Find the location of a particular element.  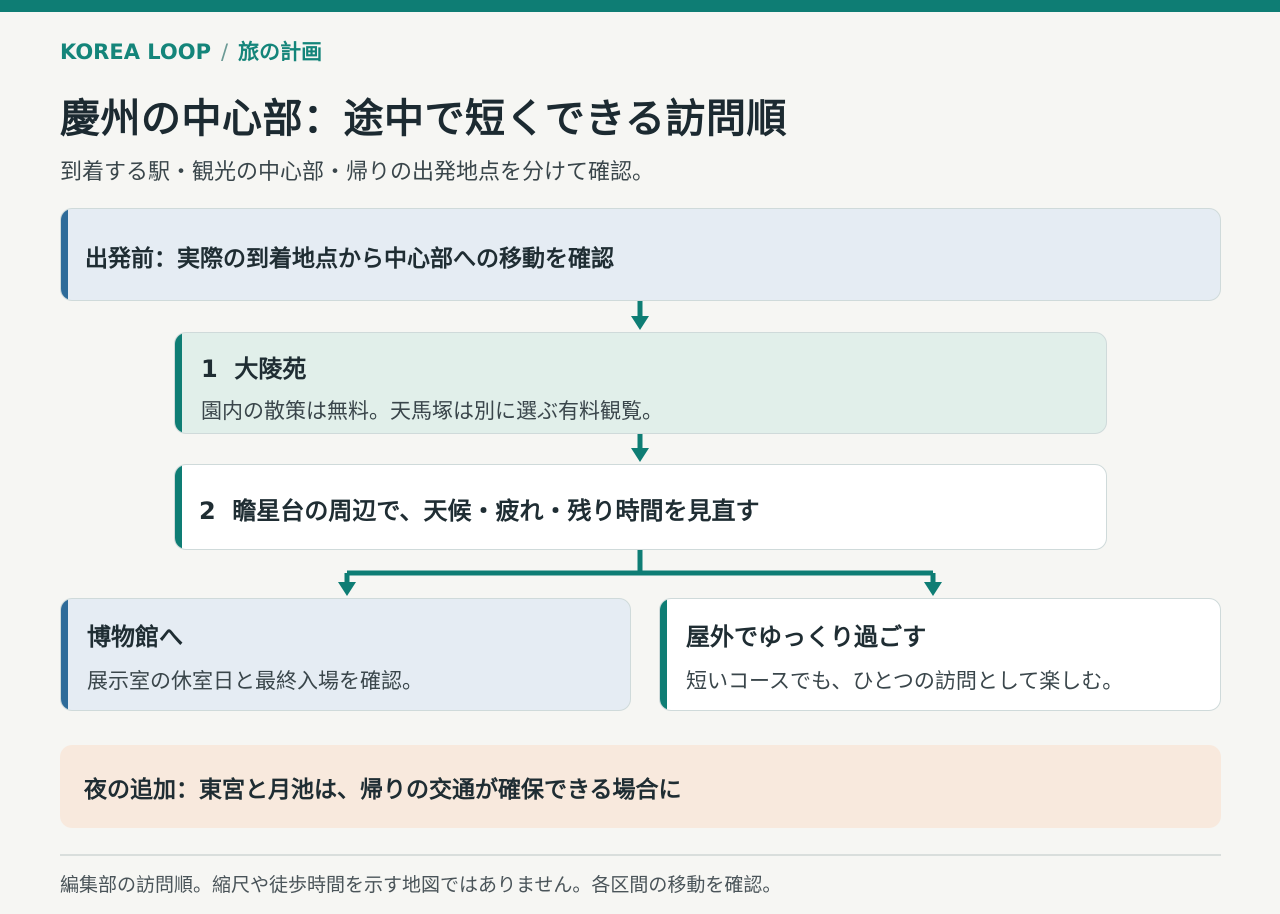

step2-accent-bar is located at coordinates (178, 507).